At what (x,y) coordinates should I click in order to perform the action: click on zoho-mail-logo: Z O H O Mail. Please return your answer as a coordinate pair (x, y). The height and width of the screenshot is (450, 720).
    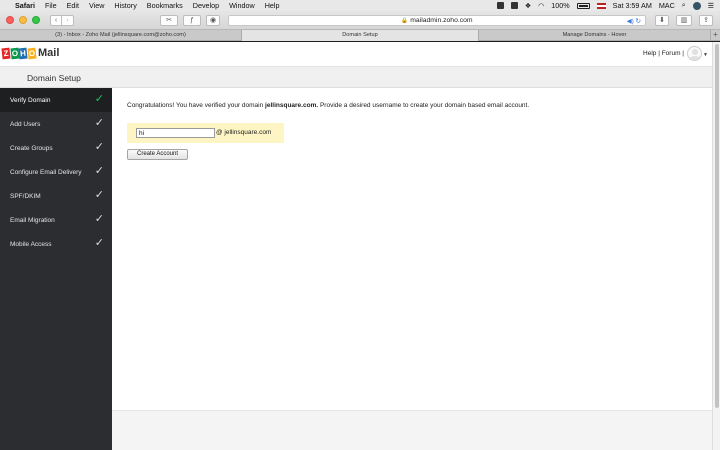
    Looking at the image, I should click on (30, 53).